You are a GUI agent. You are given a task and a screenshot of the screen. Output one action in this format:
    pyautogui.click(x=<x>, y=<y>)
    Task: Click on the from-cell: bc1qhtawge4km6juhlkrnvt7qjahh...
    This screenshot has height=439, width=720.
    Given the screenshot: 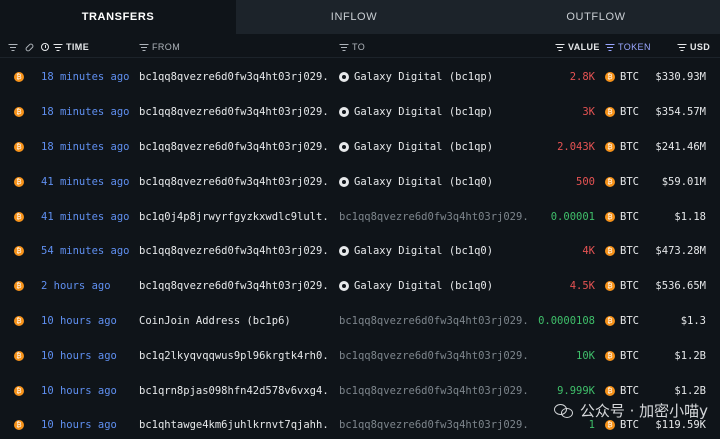 What is the action you would take?
    pyautogui.click(x=234, y=423)
    